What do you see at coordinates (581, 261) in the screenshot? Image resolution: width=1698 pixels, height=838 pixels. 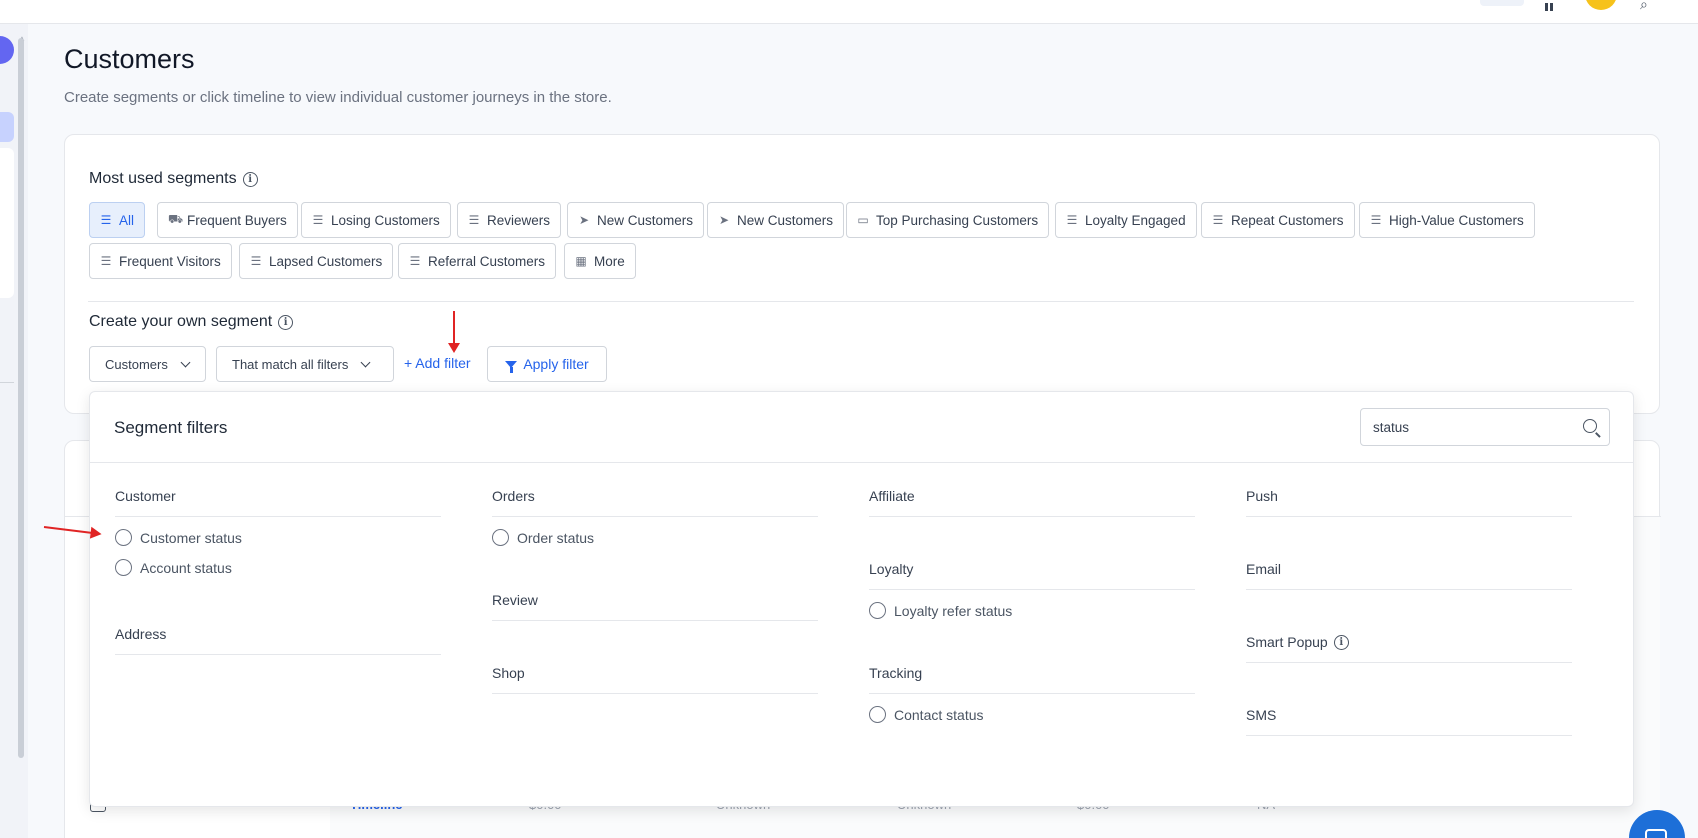 I see `grid-icon: ▦` at bounding box center [581, 261].